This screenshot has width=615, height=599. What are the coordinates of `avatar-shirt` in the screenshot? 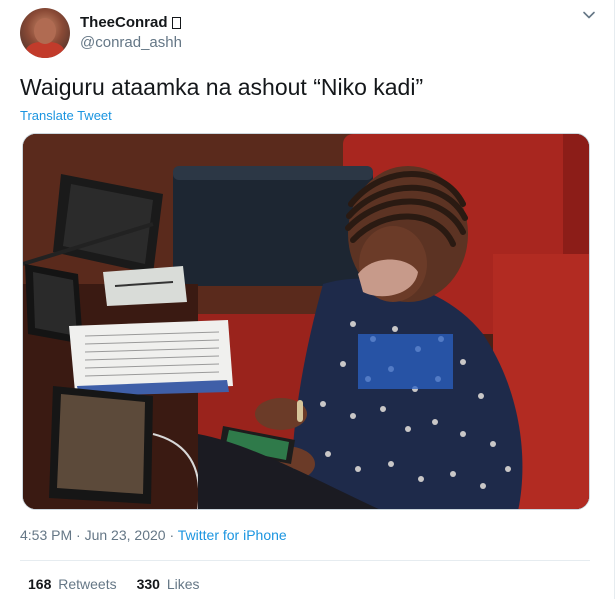 It's located at (45, 50).